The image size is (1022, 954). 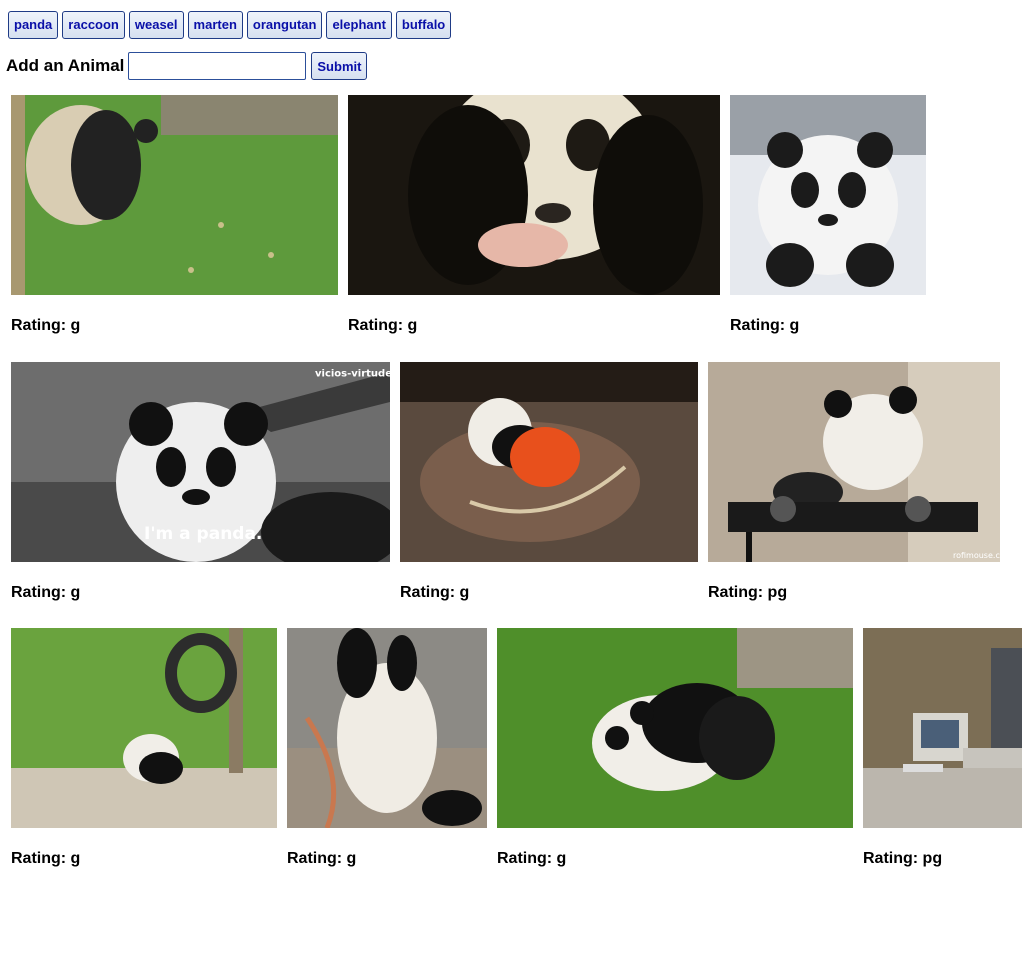 What do you see at coordinates (215, 25) in the screenshot?
I see `animal-button-marten: marten` at bounding box center [215, 25].